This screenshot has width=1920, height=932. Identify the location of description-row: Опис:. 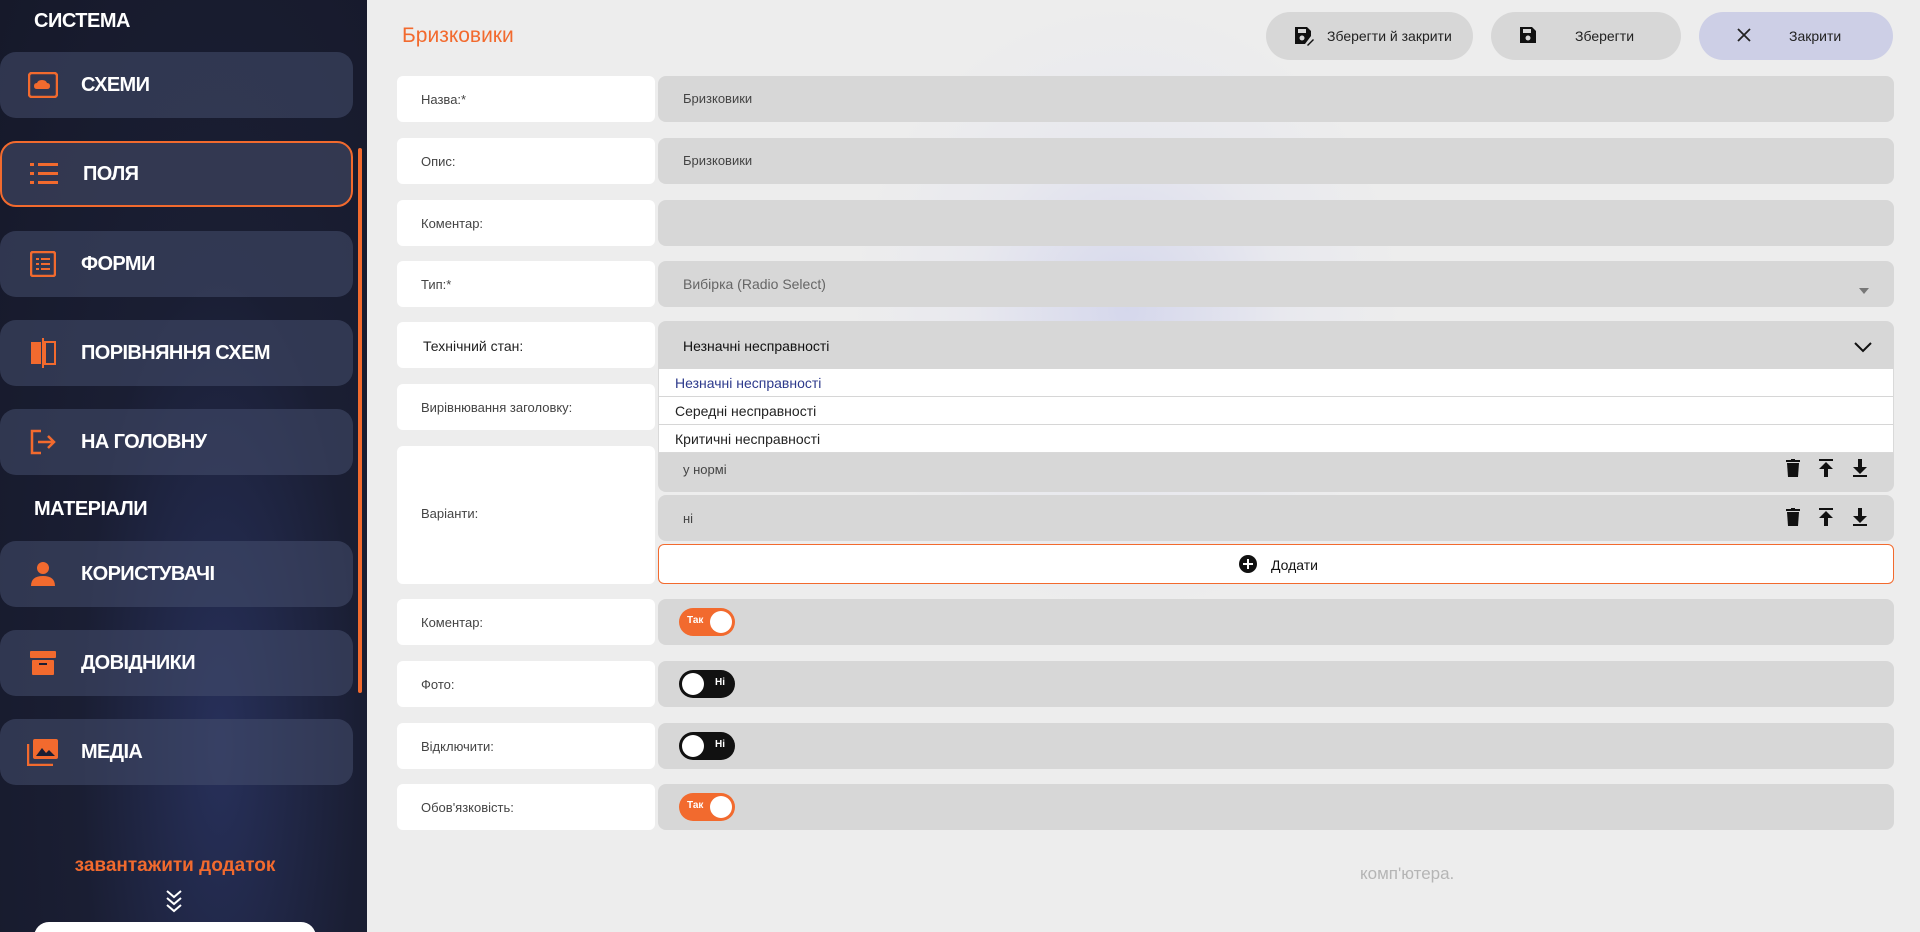
(526, 161).